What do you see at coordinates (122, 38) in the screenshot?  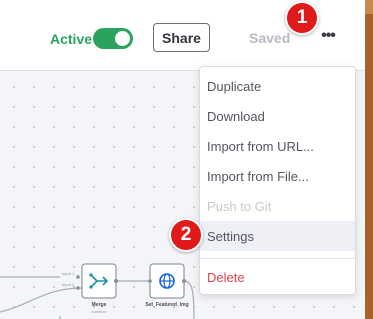 I see `toggle-knob` at bounding box center [122, 38].